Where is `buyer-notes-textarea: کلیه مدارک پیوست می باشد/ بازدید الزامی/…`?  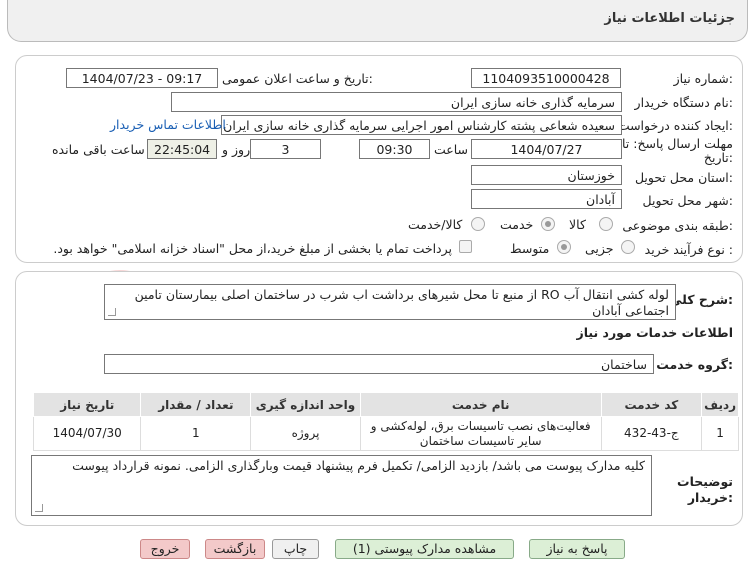
buyer-notes-textarea: کلیه مدارک پیوست می باشد/ بازدید الزامی/… is located at coordinates (341, 485).